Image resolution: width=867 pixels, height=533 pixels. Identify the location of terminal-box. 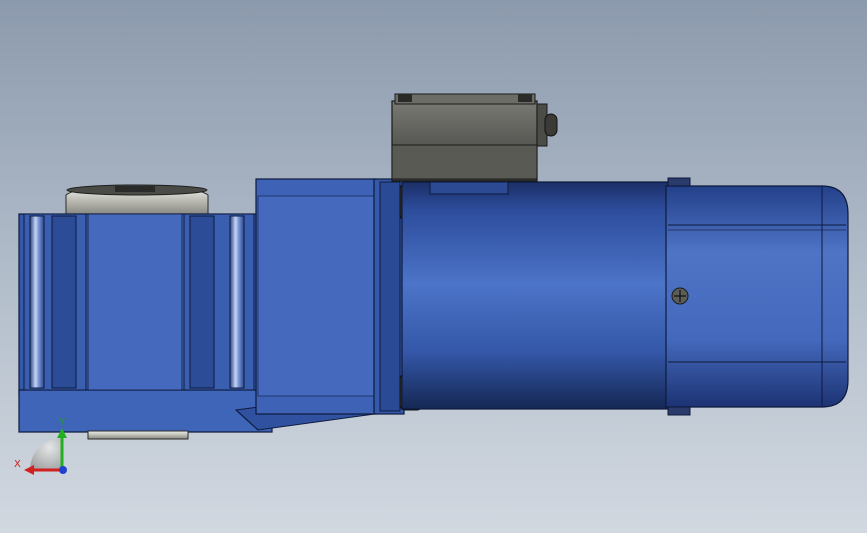
(474, 137).